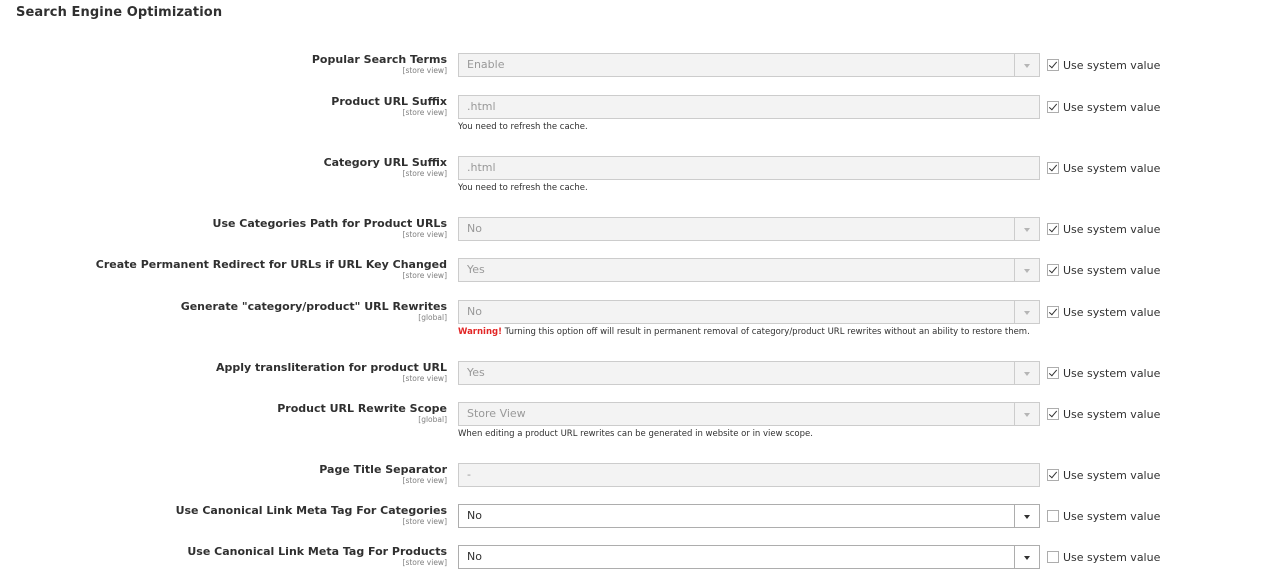 The height and width of the screenshot is (581, 1269). I want to click on field-label: Product URL Suffix, so click(389, 101).